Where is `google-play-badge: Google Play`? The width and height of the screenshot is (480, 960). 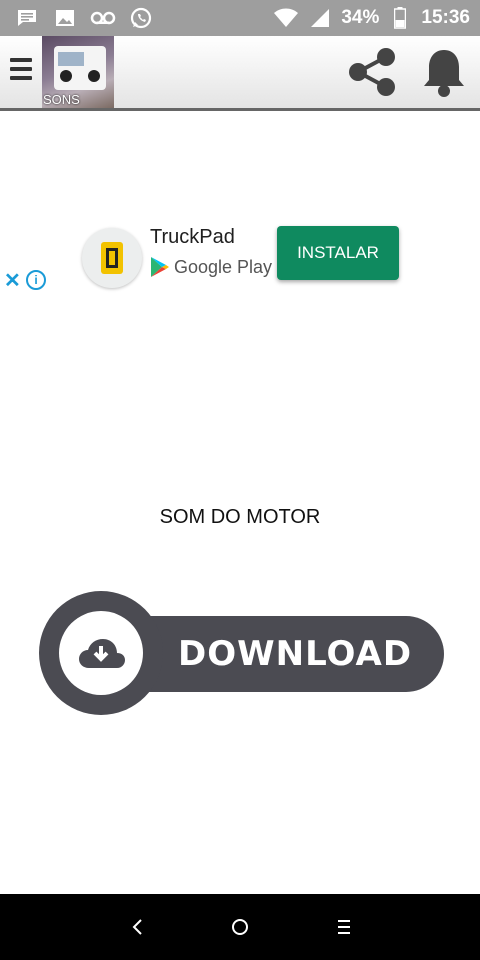
google-play-badge: Google Play is located at coordinates (211, 267).